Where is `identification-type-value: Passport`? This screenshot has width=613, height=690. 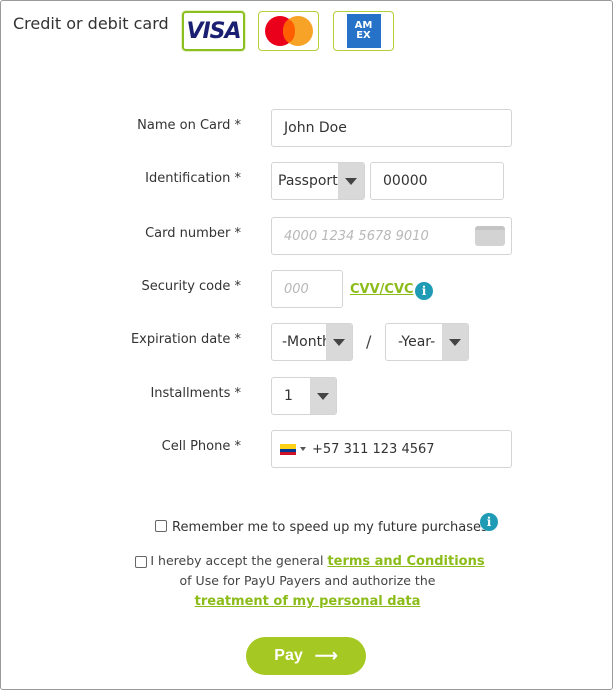 identification-type-value: Passport is located at coordinates (308, 181).